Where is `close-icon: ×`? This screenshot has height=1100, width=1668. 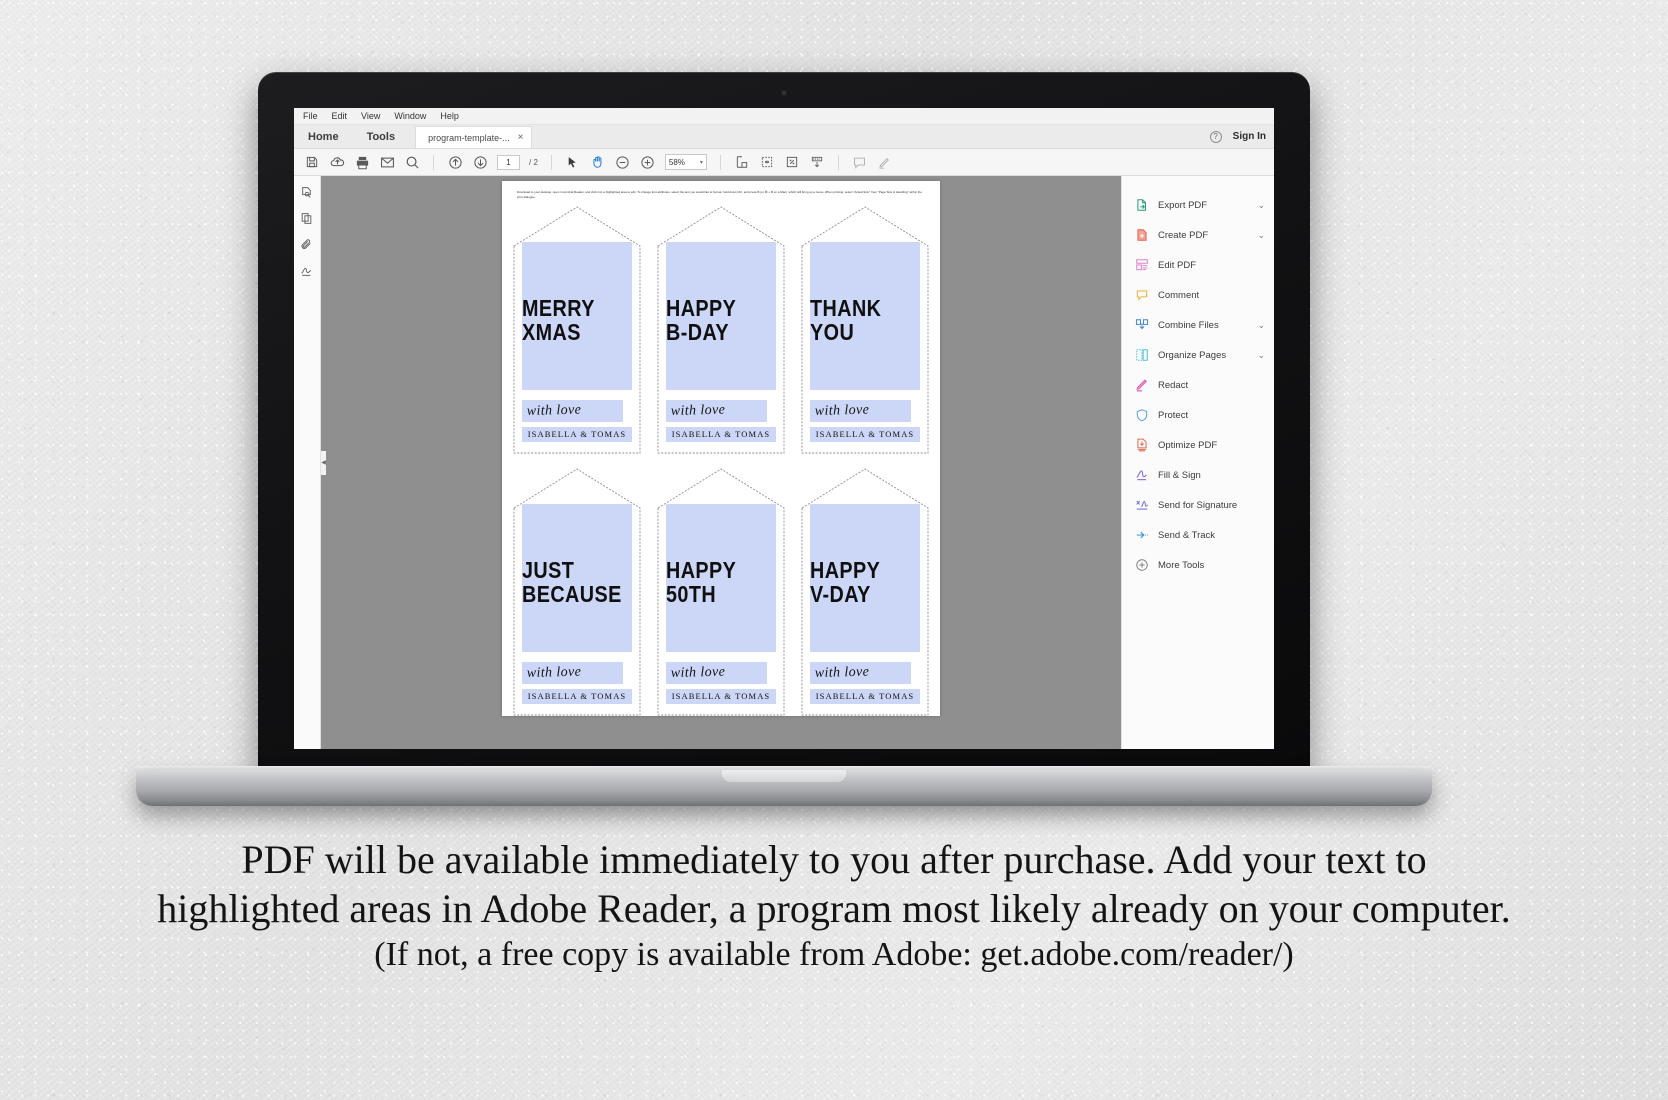
close-icon: × is located at coordinates (521, 137).